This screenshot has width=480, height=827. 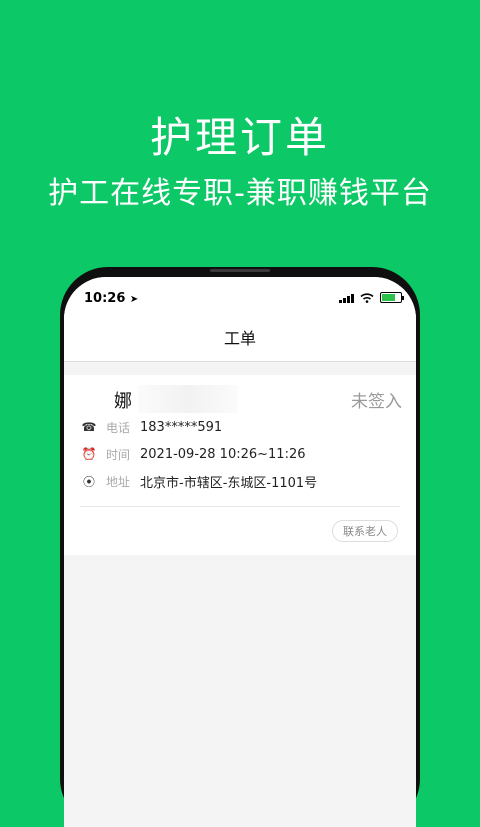 I want to click on wifi-icon, so click(x=367, y=297).